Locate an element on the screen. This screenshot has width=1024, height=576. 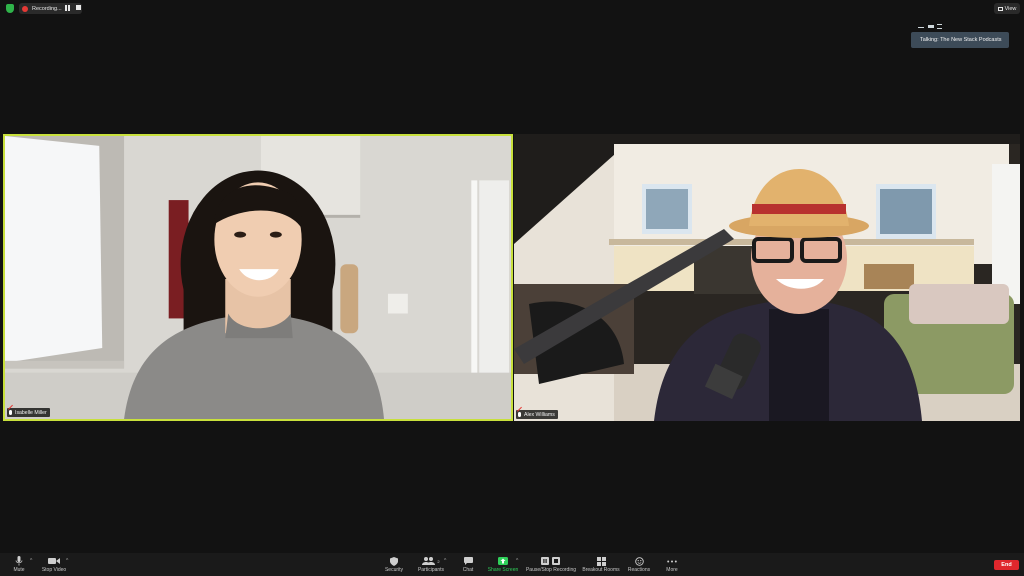
mute-button: Mute is located at coordinates (19, 564).